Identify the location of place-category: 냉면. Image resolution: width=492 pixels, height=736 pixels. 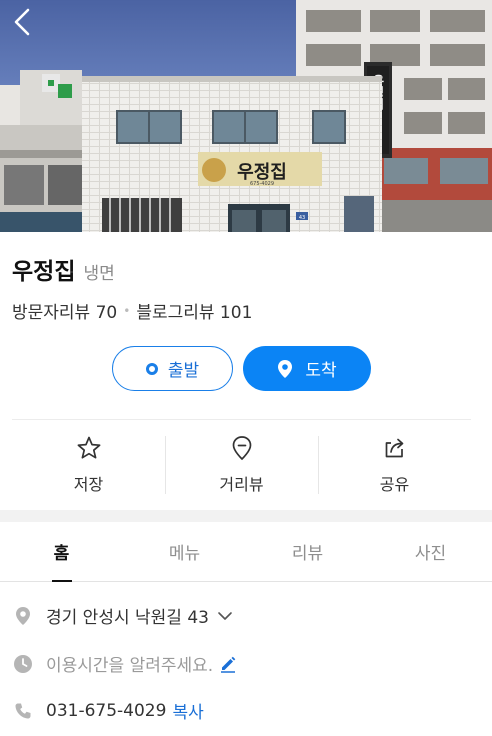
(99, 274).